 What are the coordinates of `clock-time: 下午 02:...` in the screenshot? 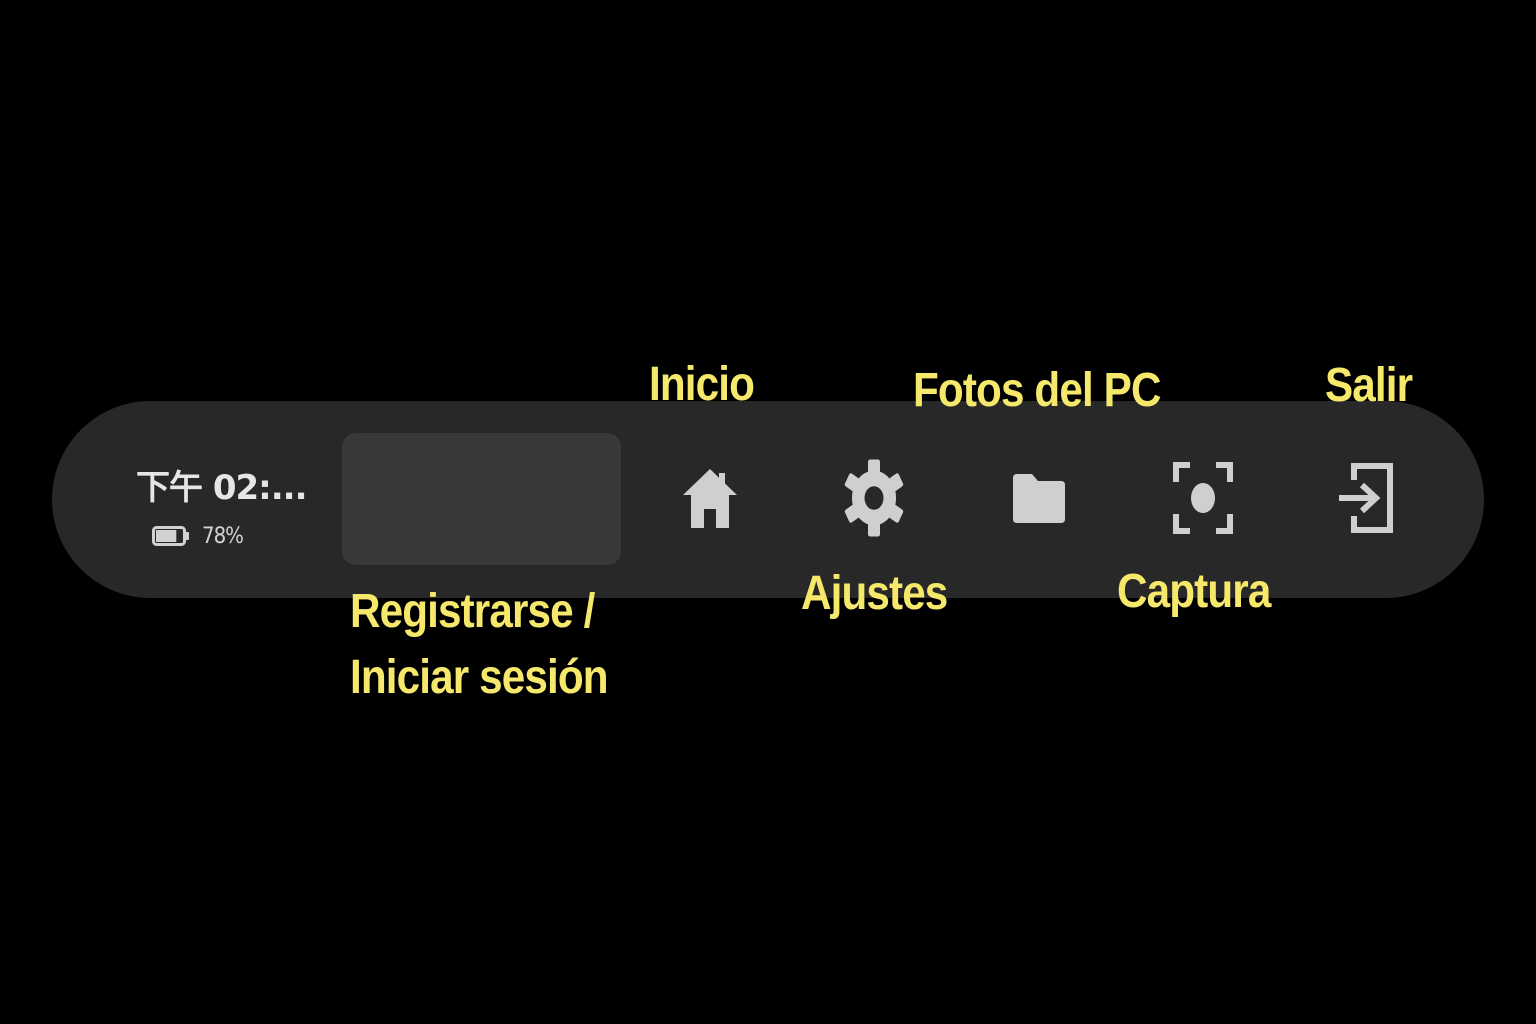 It's located at (221, 488).